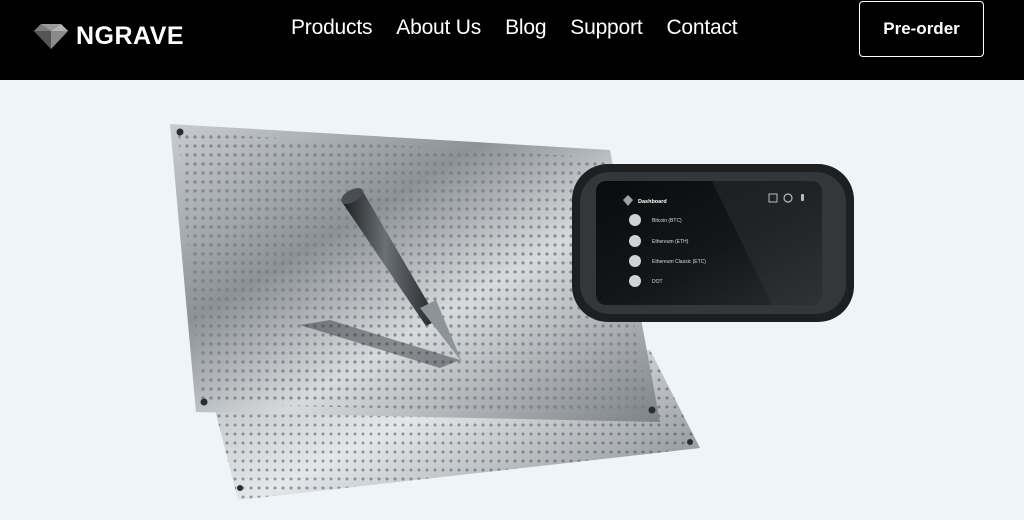 This screenshot has height=520, width=1024. What do you see at coordinates (635, 281) in the screenshot?
I see `polkadot-icon` at bounding box center [635, 281].